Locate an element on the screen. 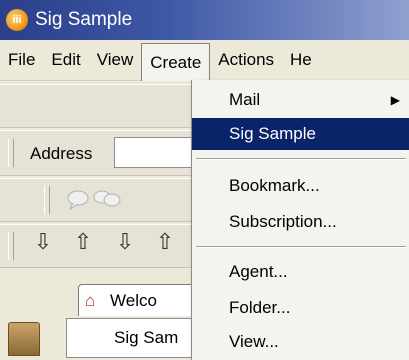  app-icon: iii is located at coordinates (17, 20).